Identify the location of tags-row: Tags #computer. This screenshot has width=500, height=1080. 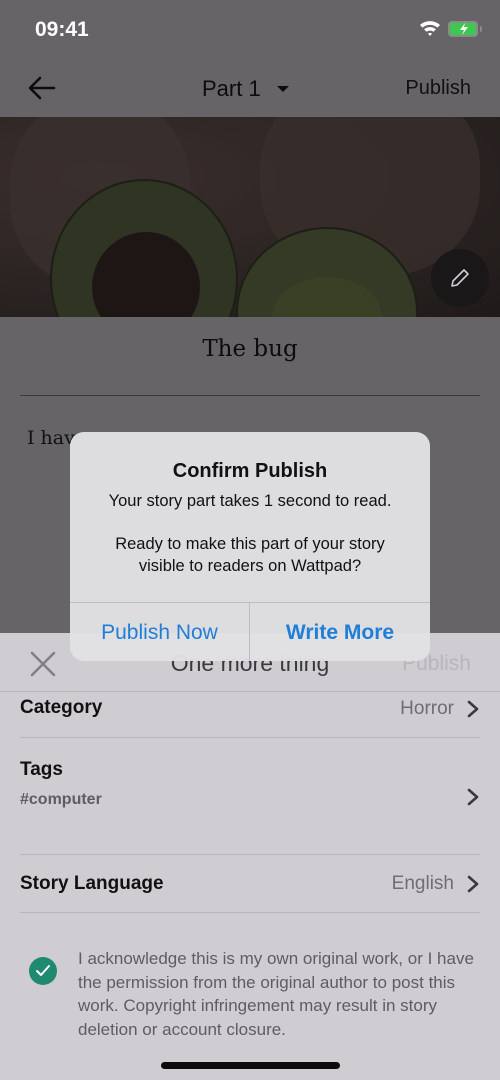
(250, 796).